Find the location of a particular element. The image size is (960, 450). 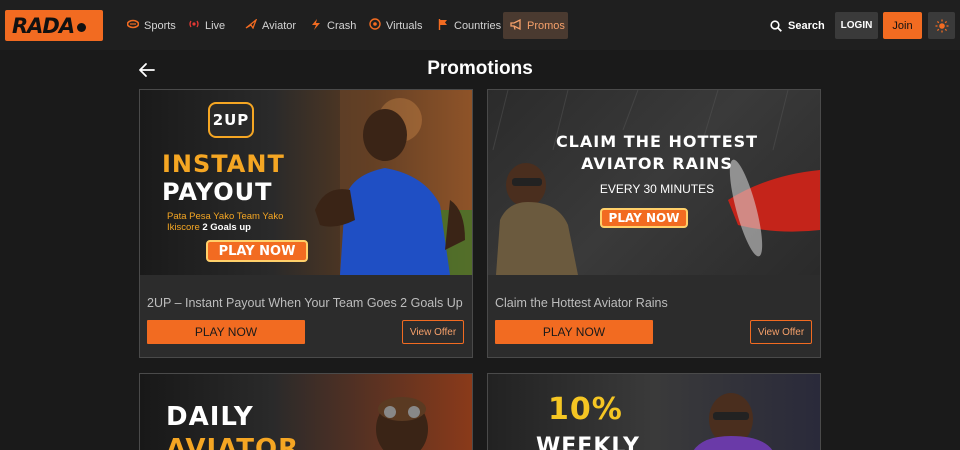

login-button: LOGIN is located at coordinates (856, 25).